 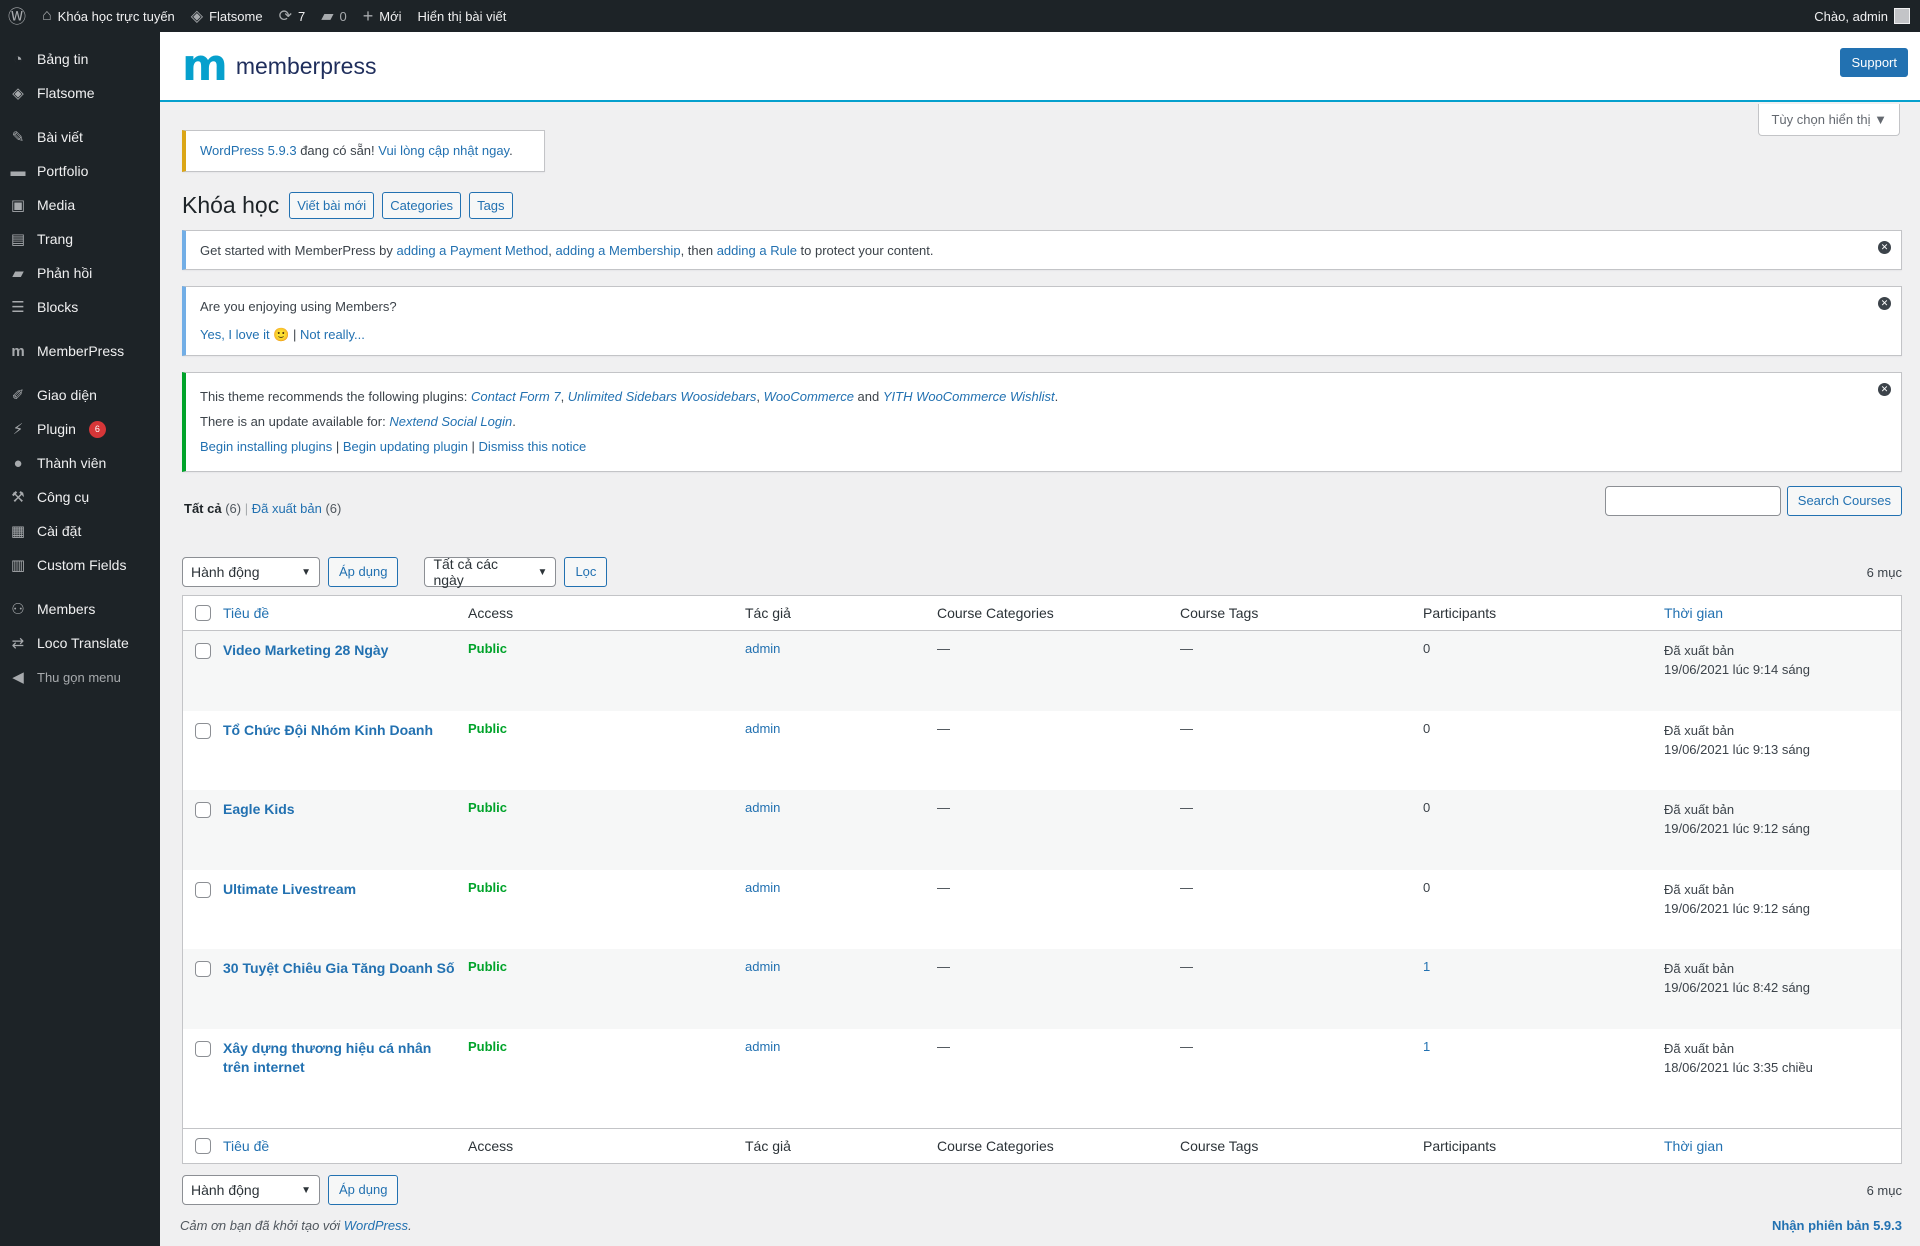 What do you see at coordinates (1692, 501) in the screenshot?
I see `search-input` at bounding box center [1692, 501].